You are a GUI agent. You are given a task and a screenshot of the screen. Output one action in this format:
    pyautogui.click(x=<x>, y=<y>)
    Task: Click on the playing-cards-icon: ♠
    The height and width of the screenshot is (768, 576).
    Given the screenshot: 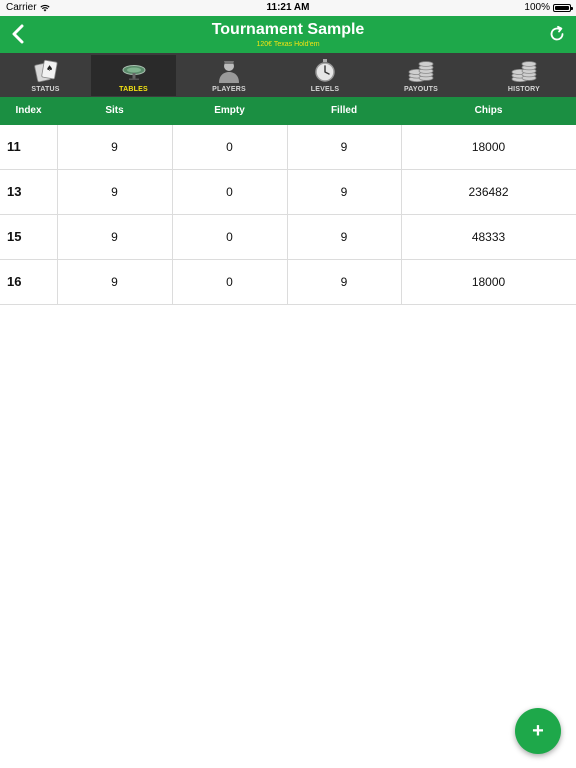 What is the action you would take?
    pyautogui.click(x=46, y=71)
    